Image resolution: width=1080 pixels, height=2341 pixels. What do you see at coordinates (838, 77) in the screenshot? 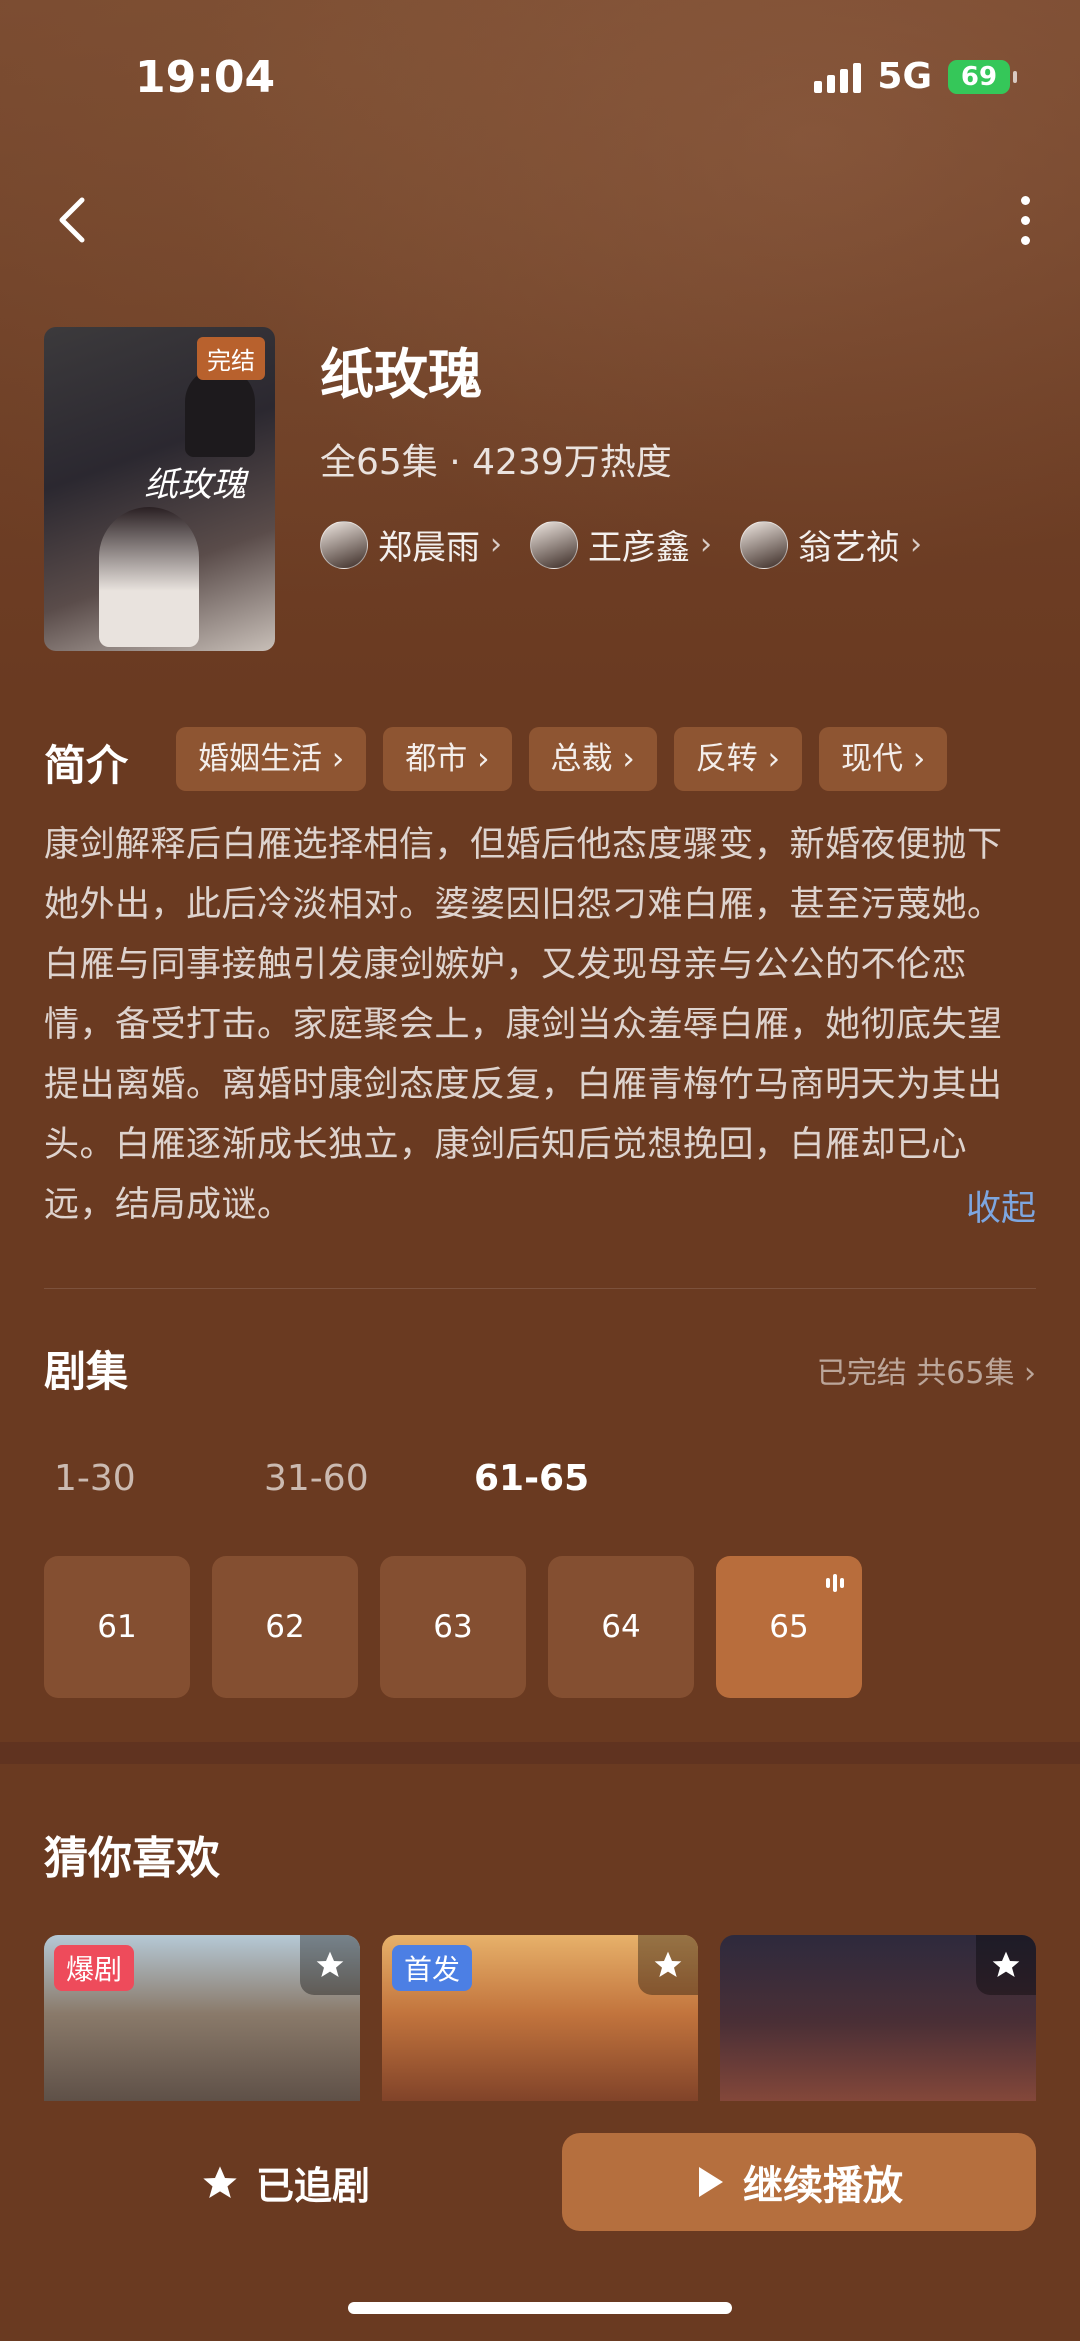
I see `signal-icon` at bounding box center [838, 77].